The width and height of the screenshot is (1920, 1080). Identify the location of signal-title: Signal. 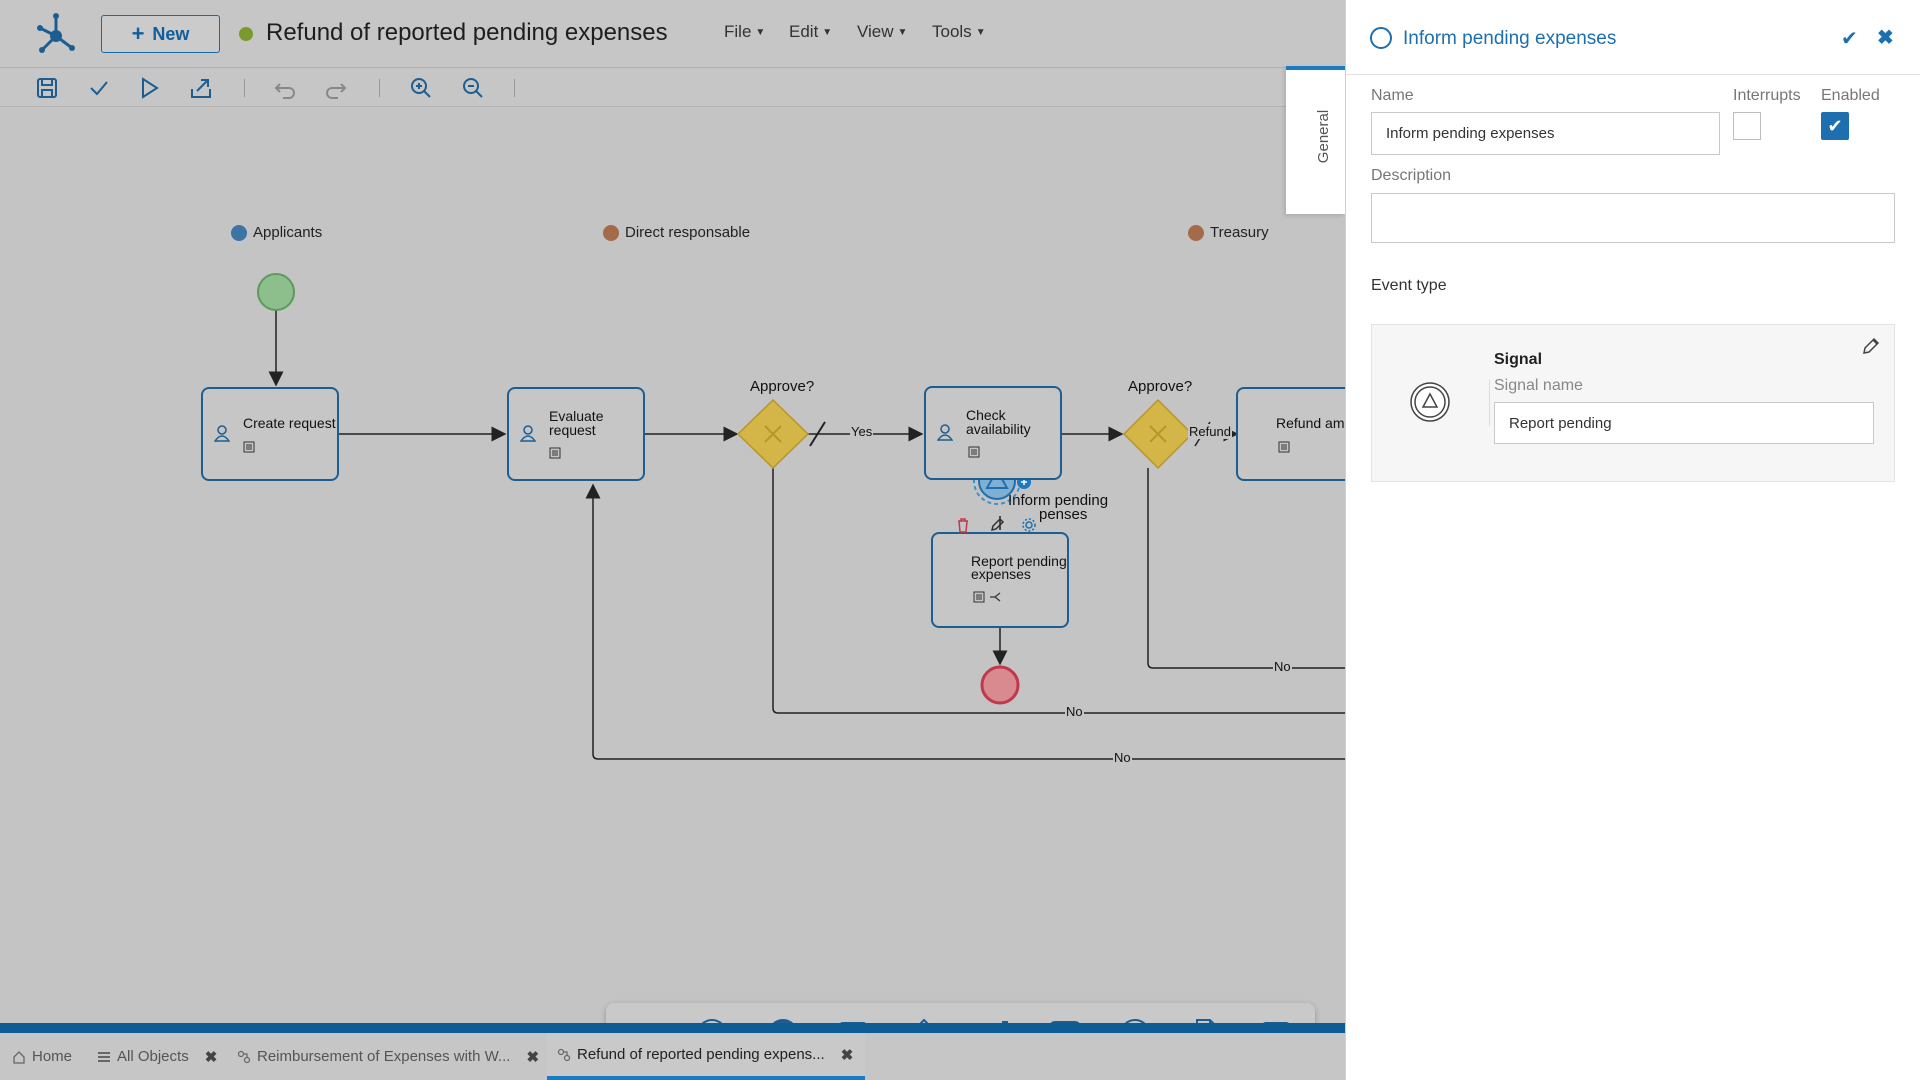
(1518, 359).